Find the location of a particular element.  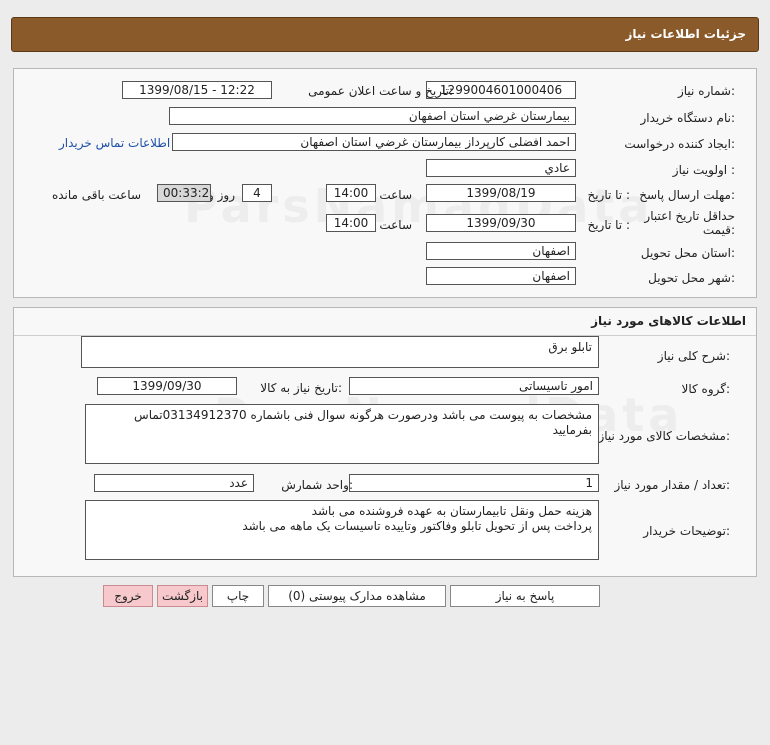

exit-button: خروج is located at coordinates (128, 596).